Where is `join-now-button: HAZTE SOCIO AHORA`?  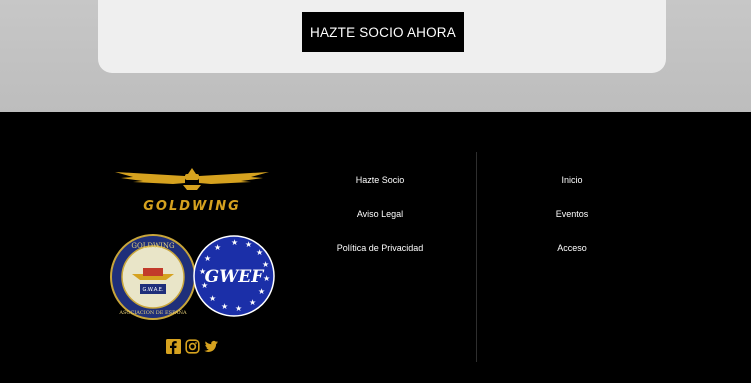
join-now-button: HAZTE SOCIO AHORA is located at coordinates (383, 32).